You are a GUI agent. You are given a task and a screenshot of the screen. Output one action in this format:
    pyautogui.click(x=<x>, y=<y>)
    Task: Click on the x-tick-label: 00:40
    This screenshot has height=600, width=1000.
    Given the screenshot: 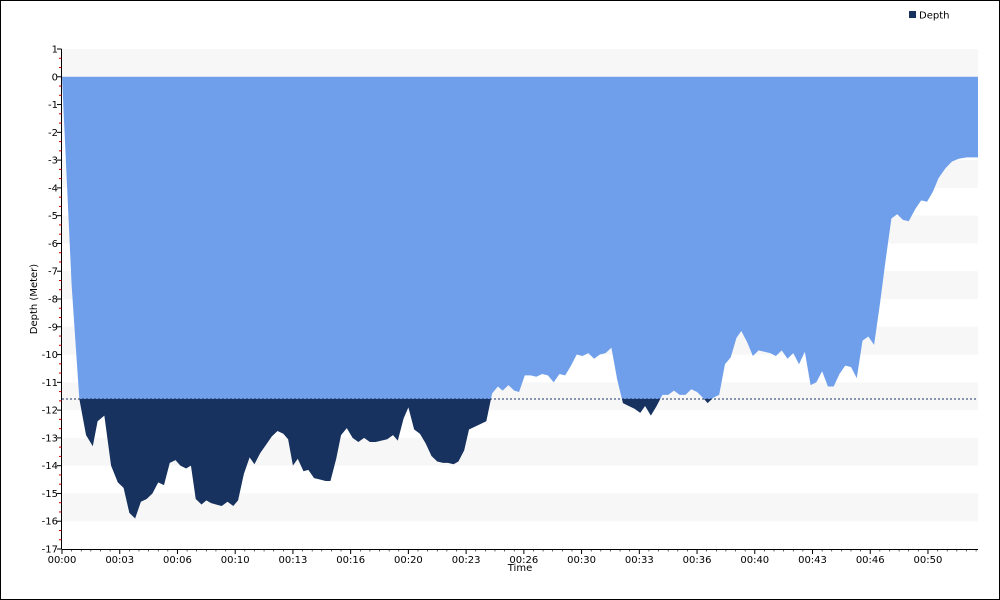 What is the action you would take?
    pyautogui.click(x=754, y=560)
    